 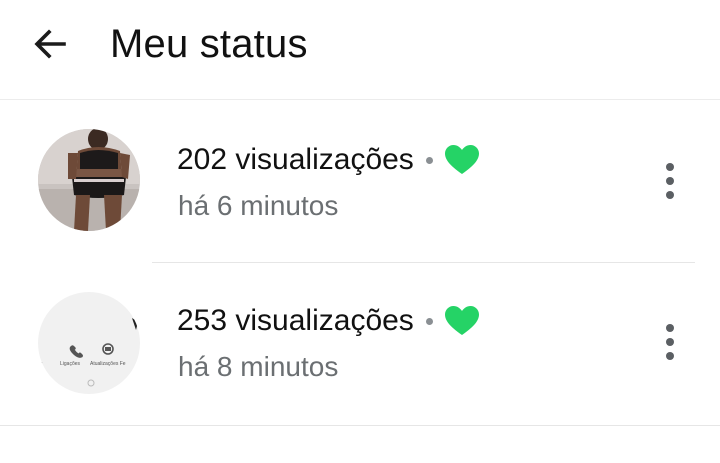 I want to click on status-time: há 8 minutos, so click(x=258, y=366).